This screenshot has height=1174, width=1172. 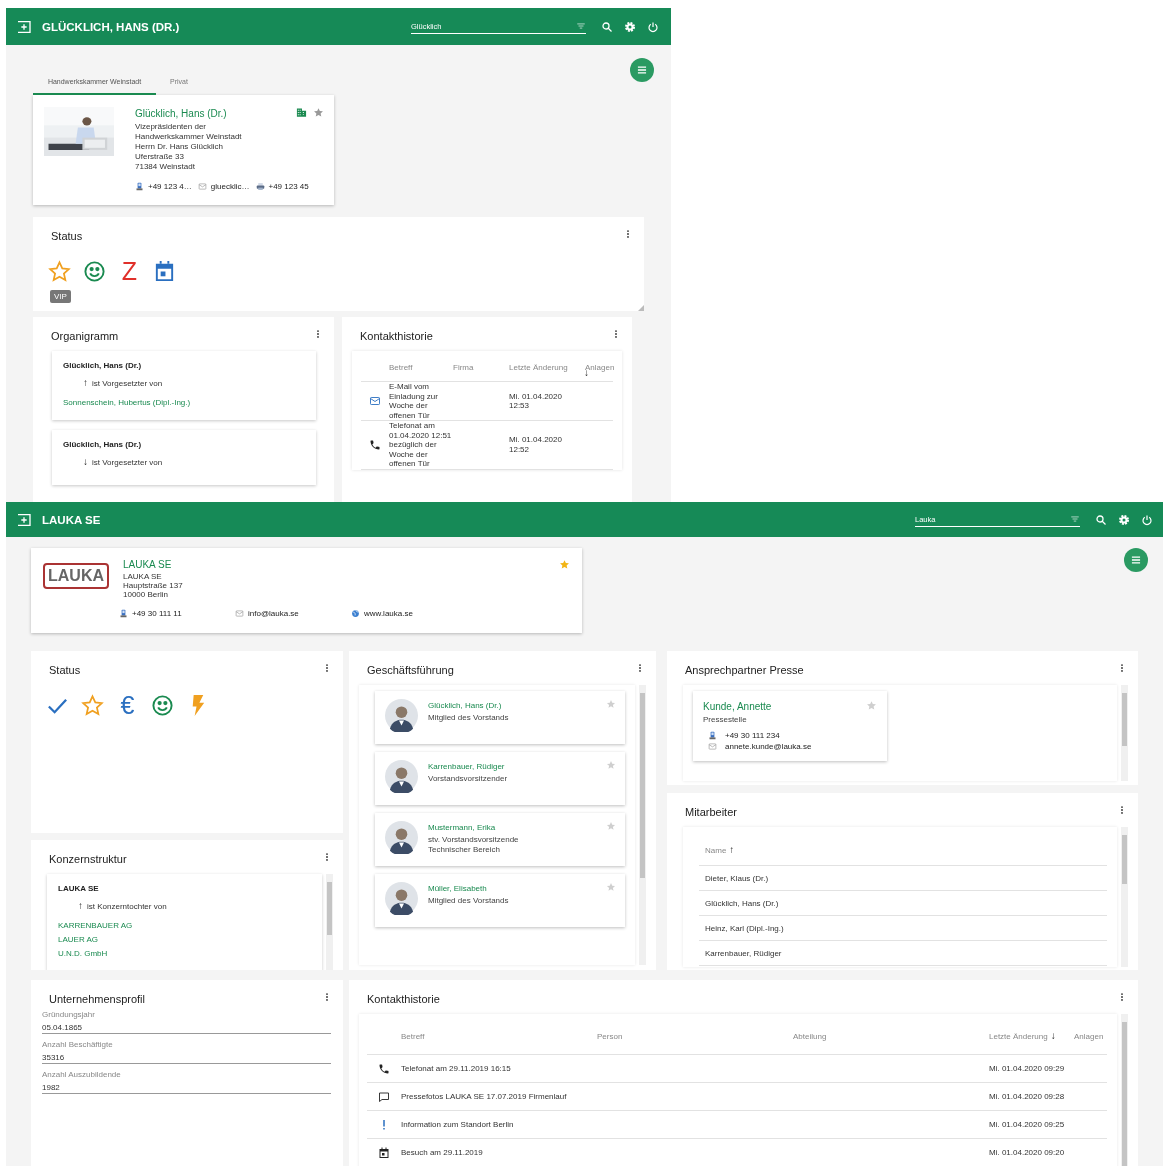 I want to click on company-name: LAUKA SE, so click(x=334, y=564).